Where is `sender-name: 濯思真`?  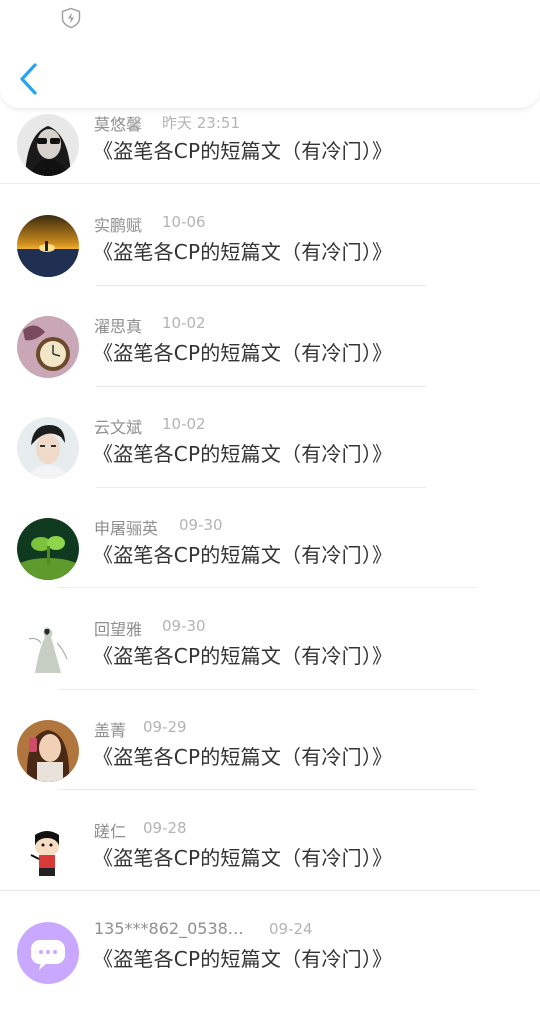 sender-name: 濯思真 is located at coordinates (118, 326).